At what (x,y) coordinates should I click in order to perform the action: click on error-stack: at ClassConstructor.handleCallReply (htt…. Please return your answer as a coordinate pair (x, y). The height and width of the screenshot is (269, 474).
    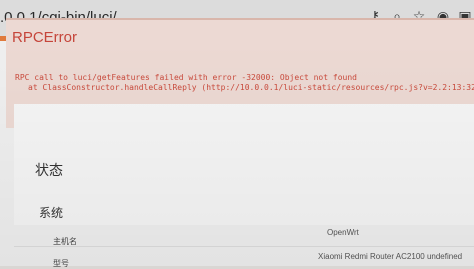
    Looking at the image, I should click on (251, 87).